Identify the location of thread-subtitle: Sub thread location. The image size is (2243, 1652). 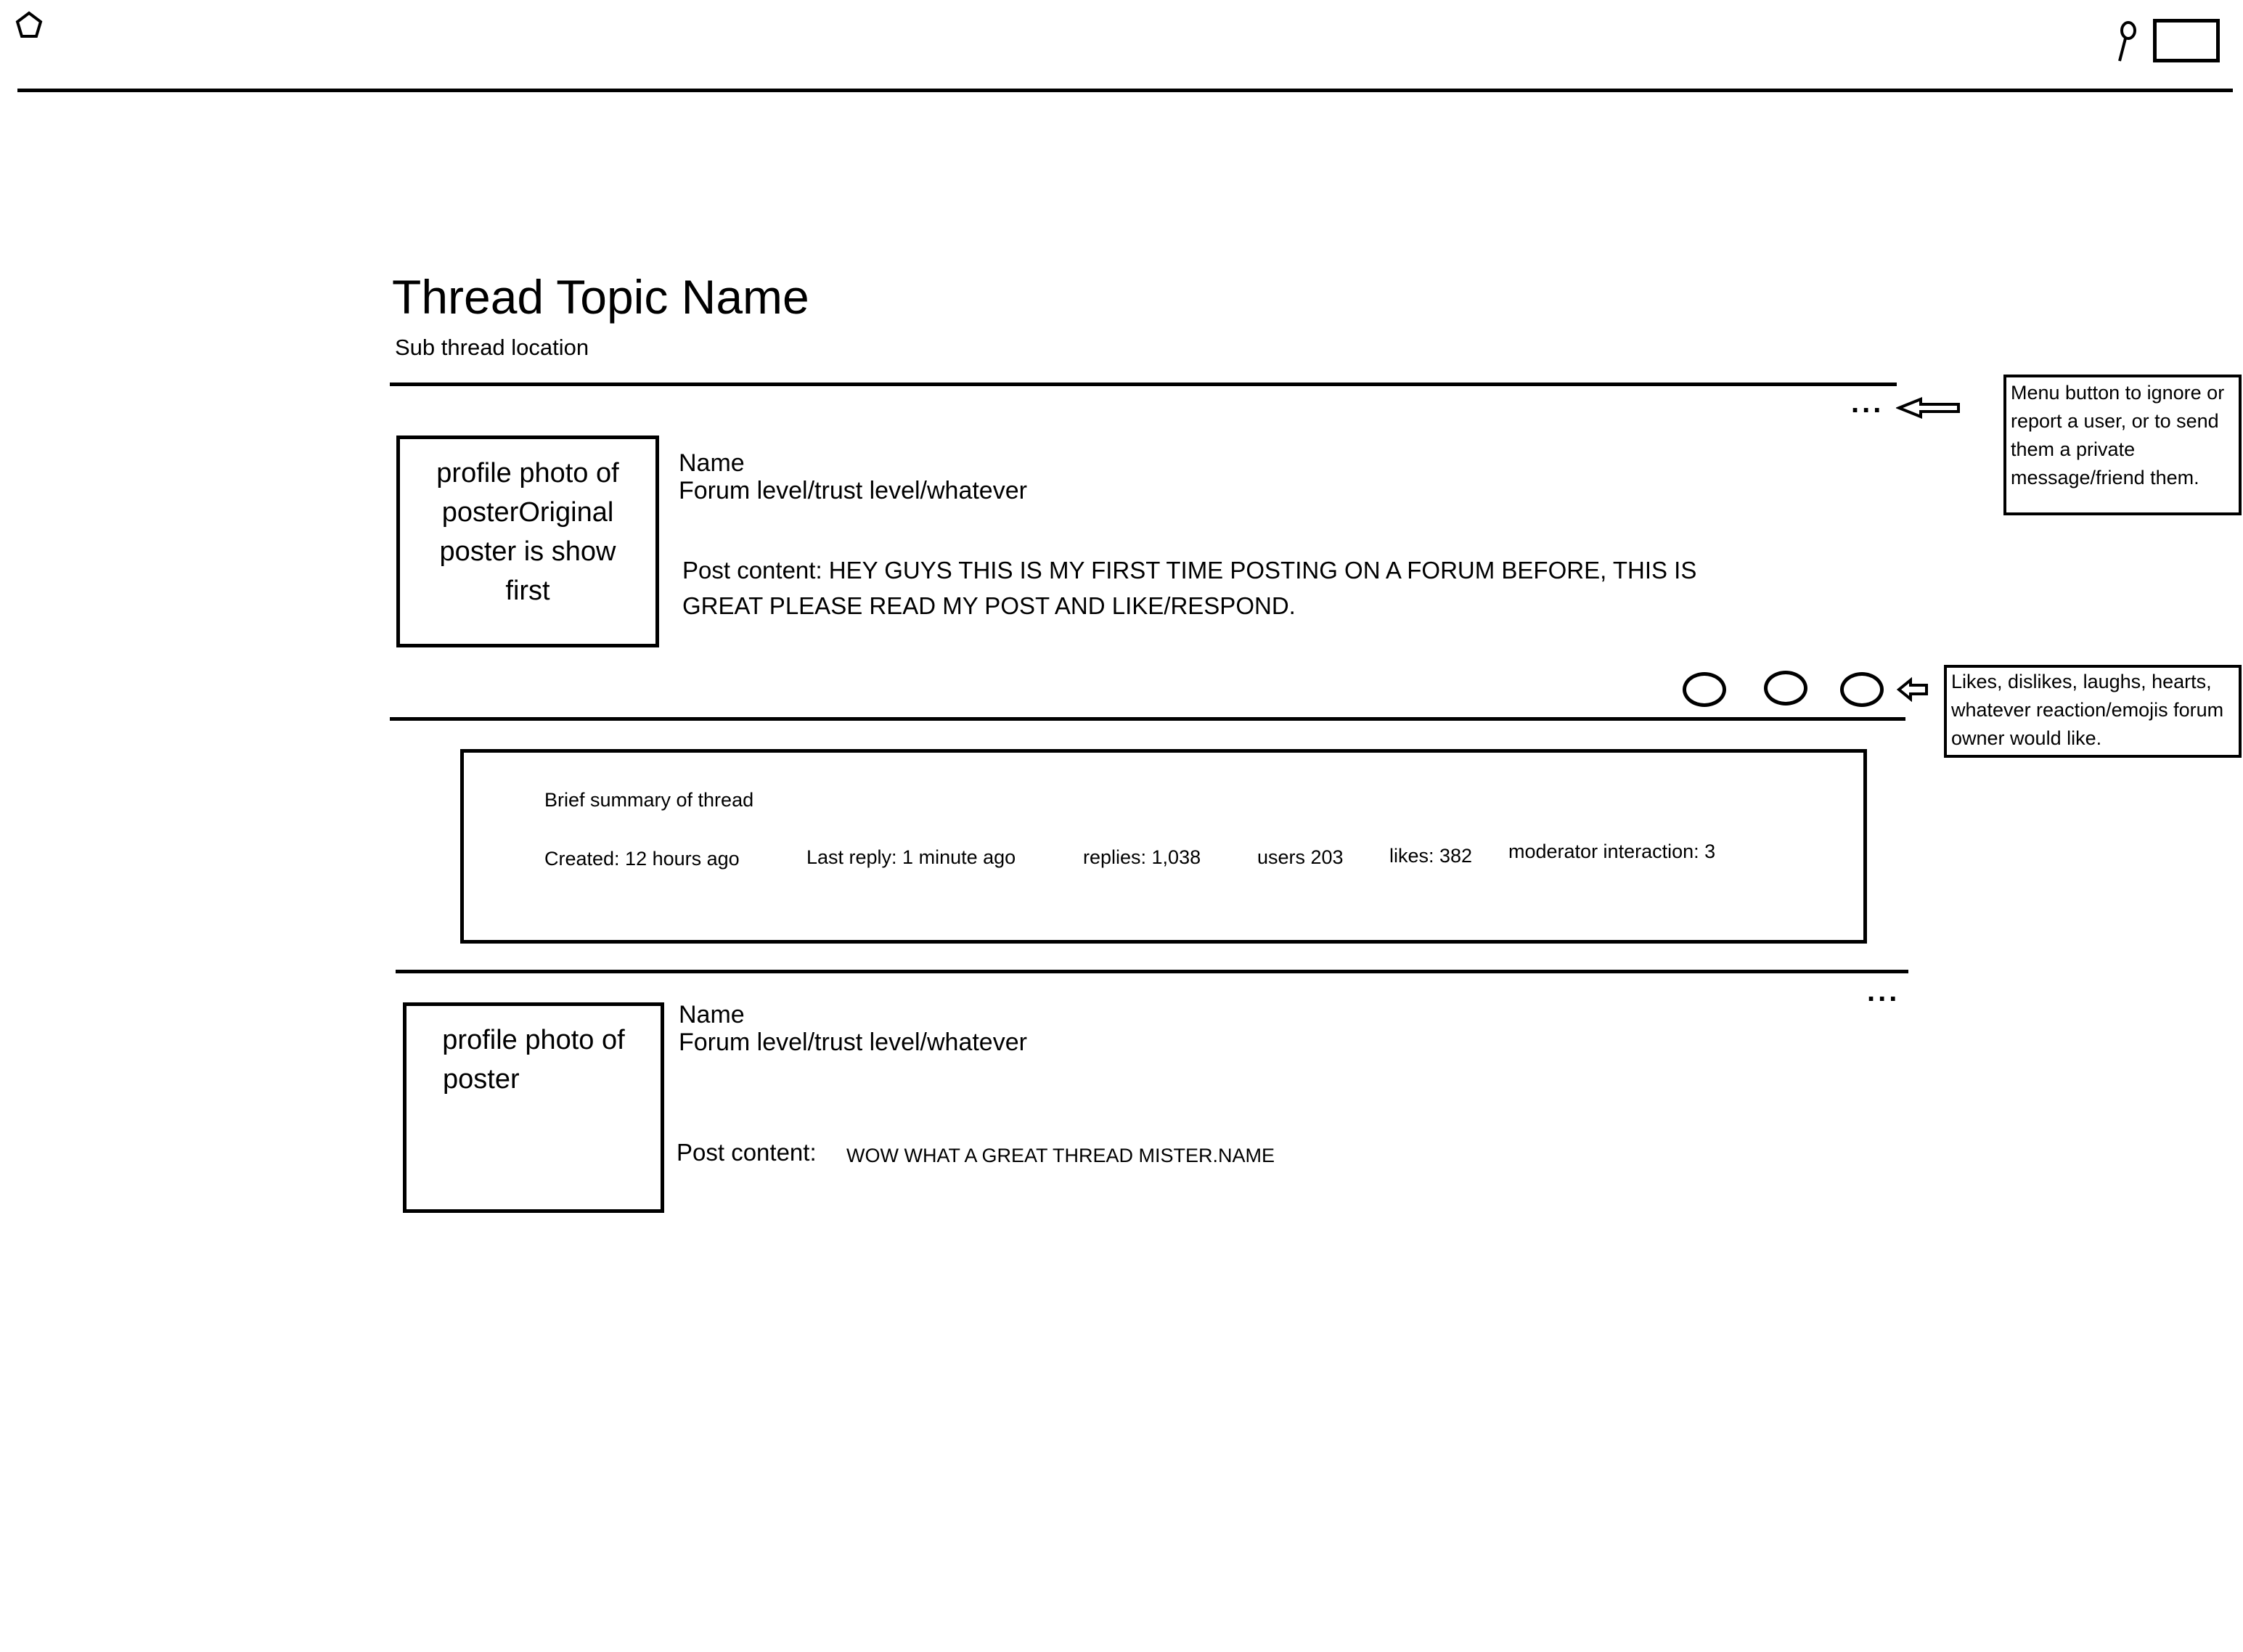
(492, 347).